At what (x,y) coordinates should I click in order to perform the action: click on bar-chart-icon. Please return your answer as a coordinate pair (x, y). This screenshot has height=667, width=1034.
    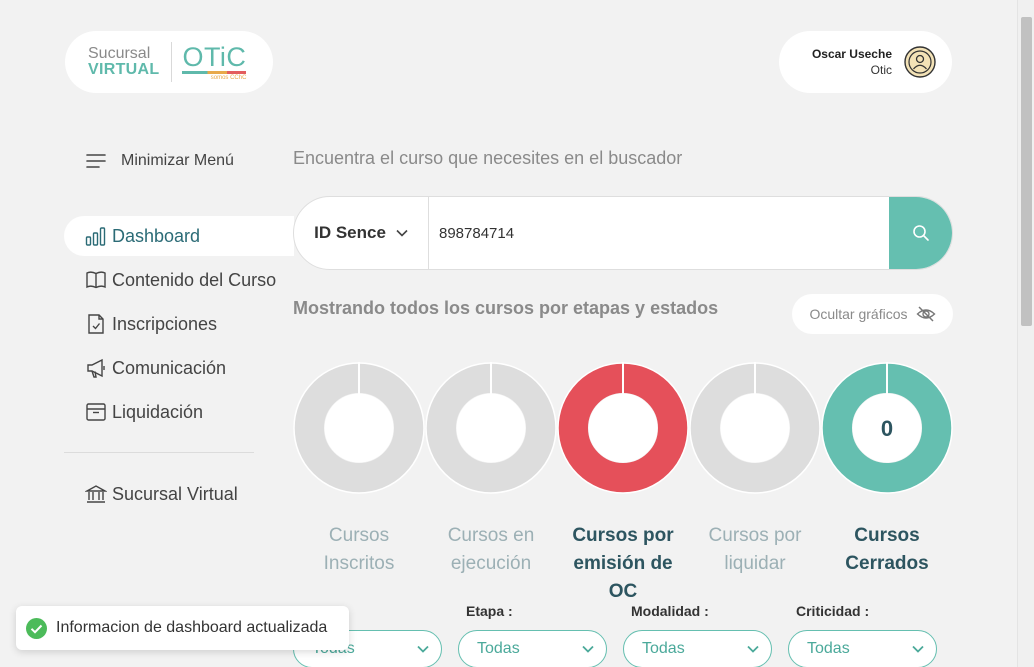
    Looking at the image, I should click on (95, 236).